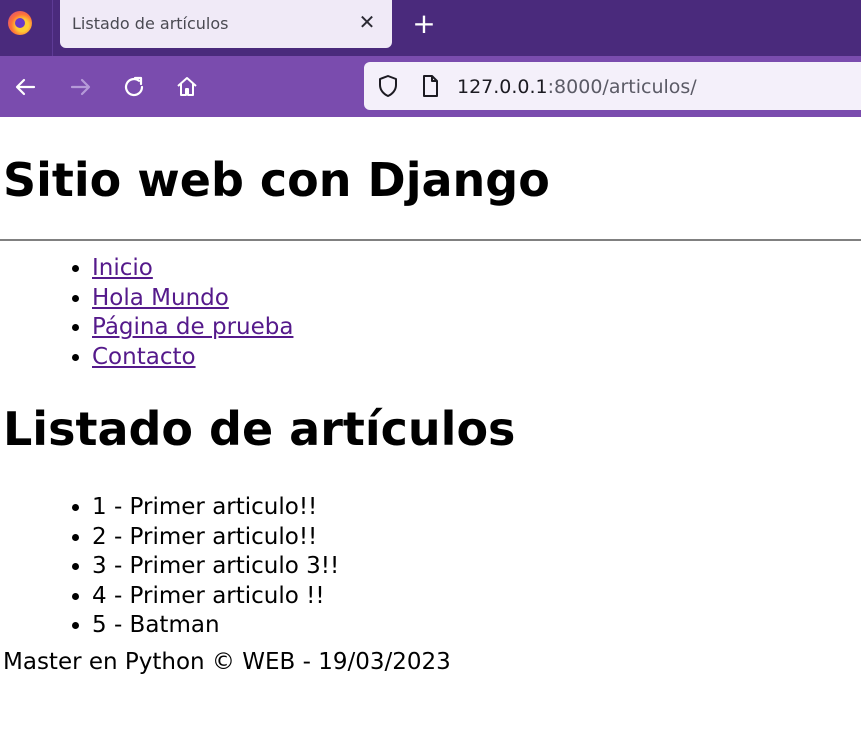 The height and width of the screenshot is (756, 861). What do you see at coordinates (622, 87) in the screenshot?
I see `url-path: :8000/articulos/` at bounding box center [622, 87].